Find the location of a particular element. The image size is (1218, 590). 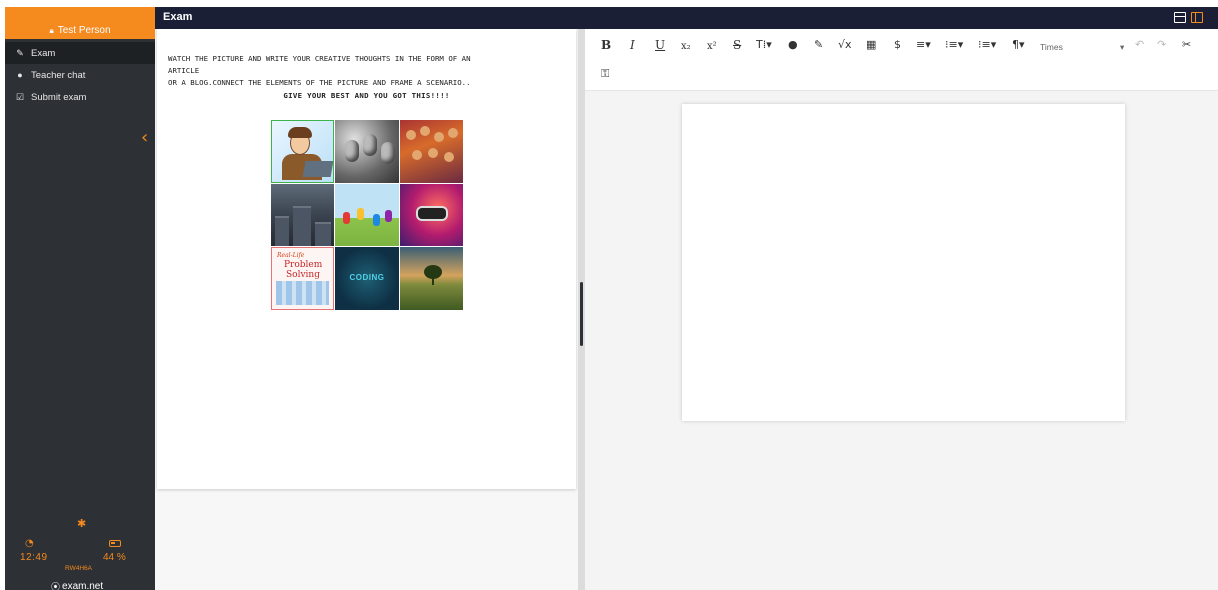

tree-landscape-image is located at coordinates (431, 278).